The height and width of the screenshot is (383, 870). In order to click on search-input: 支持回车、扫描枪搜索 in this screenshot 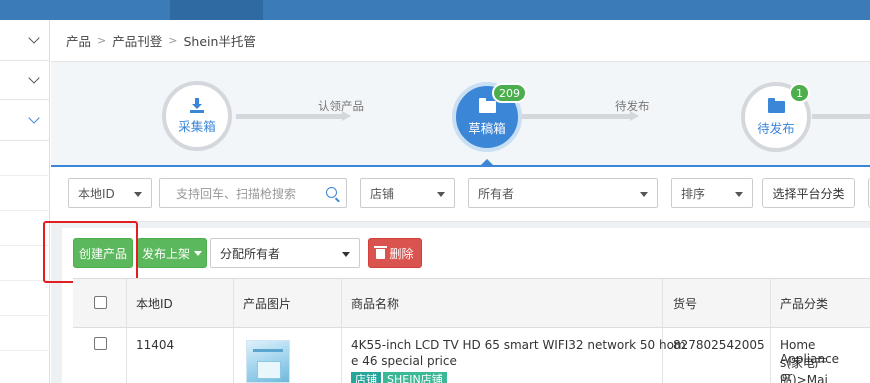, I will do `click(253, 193)`.